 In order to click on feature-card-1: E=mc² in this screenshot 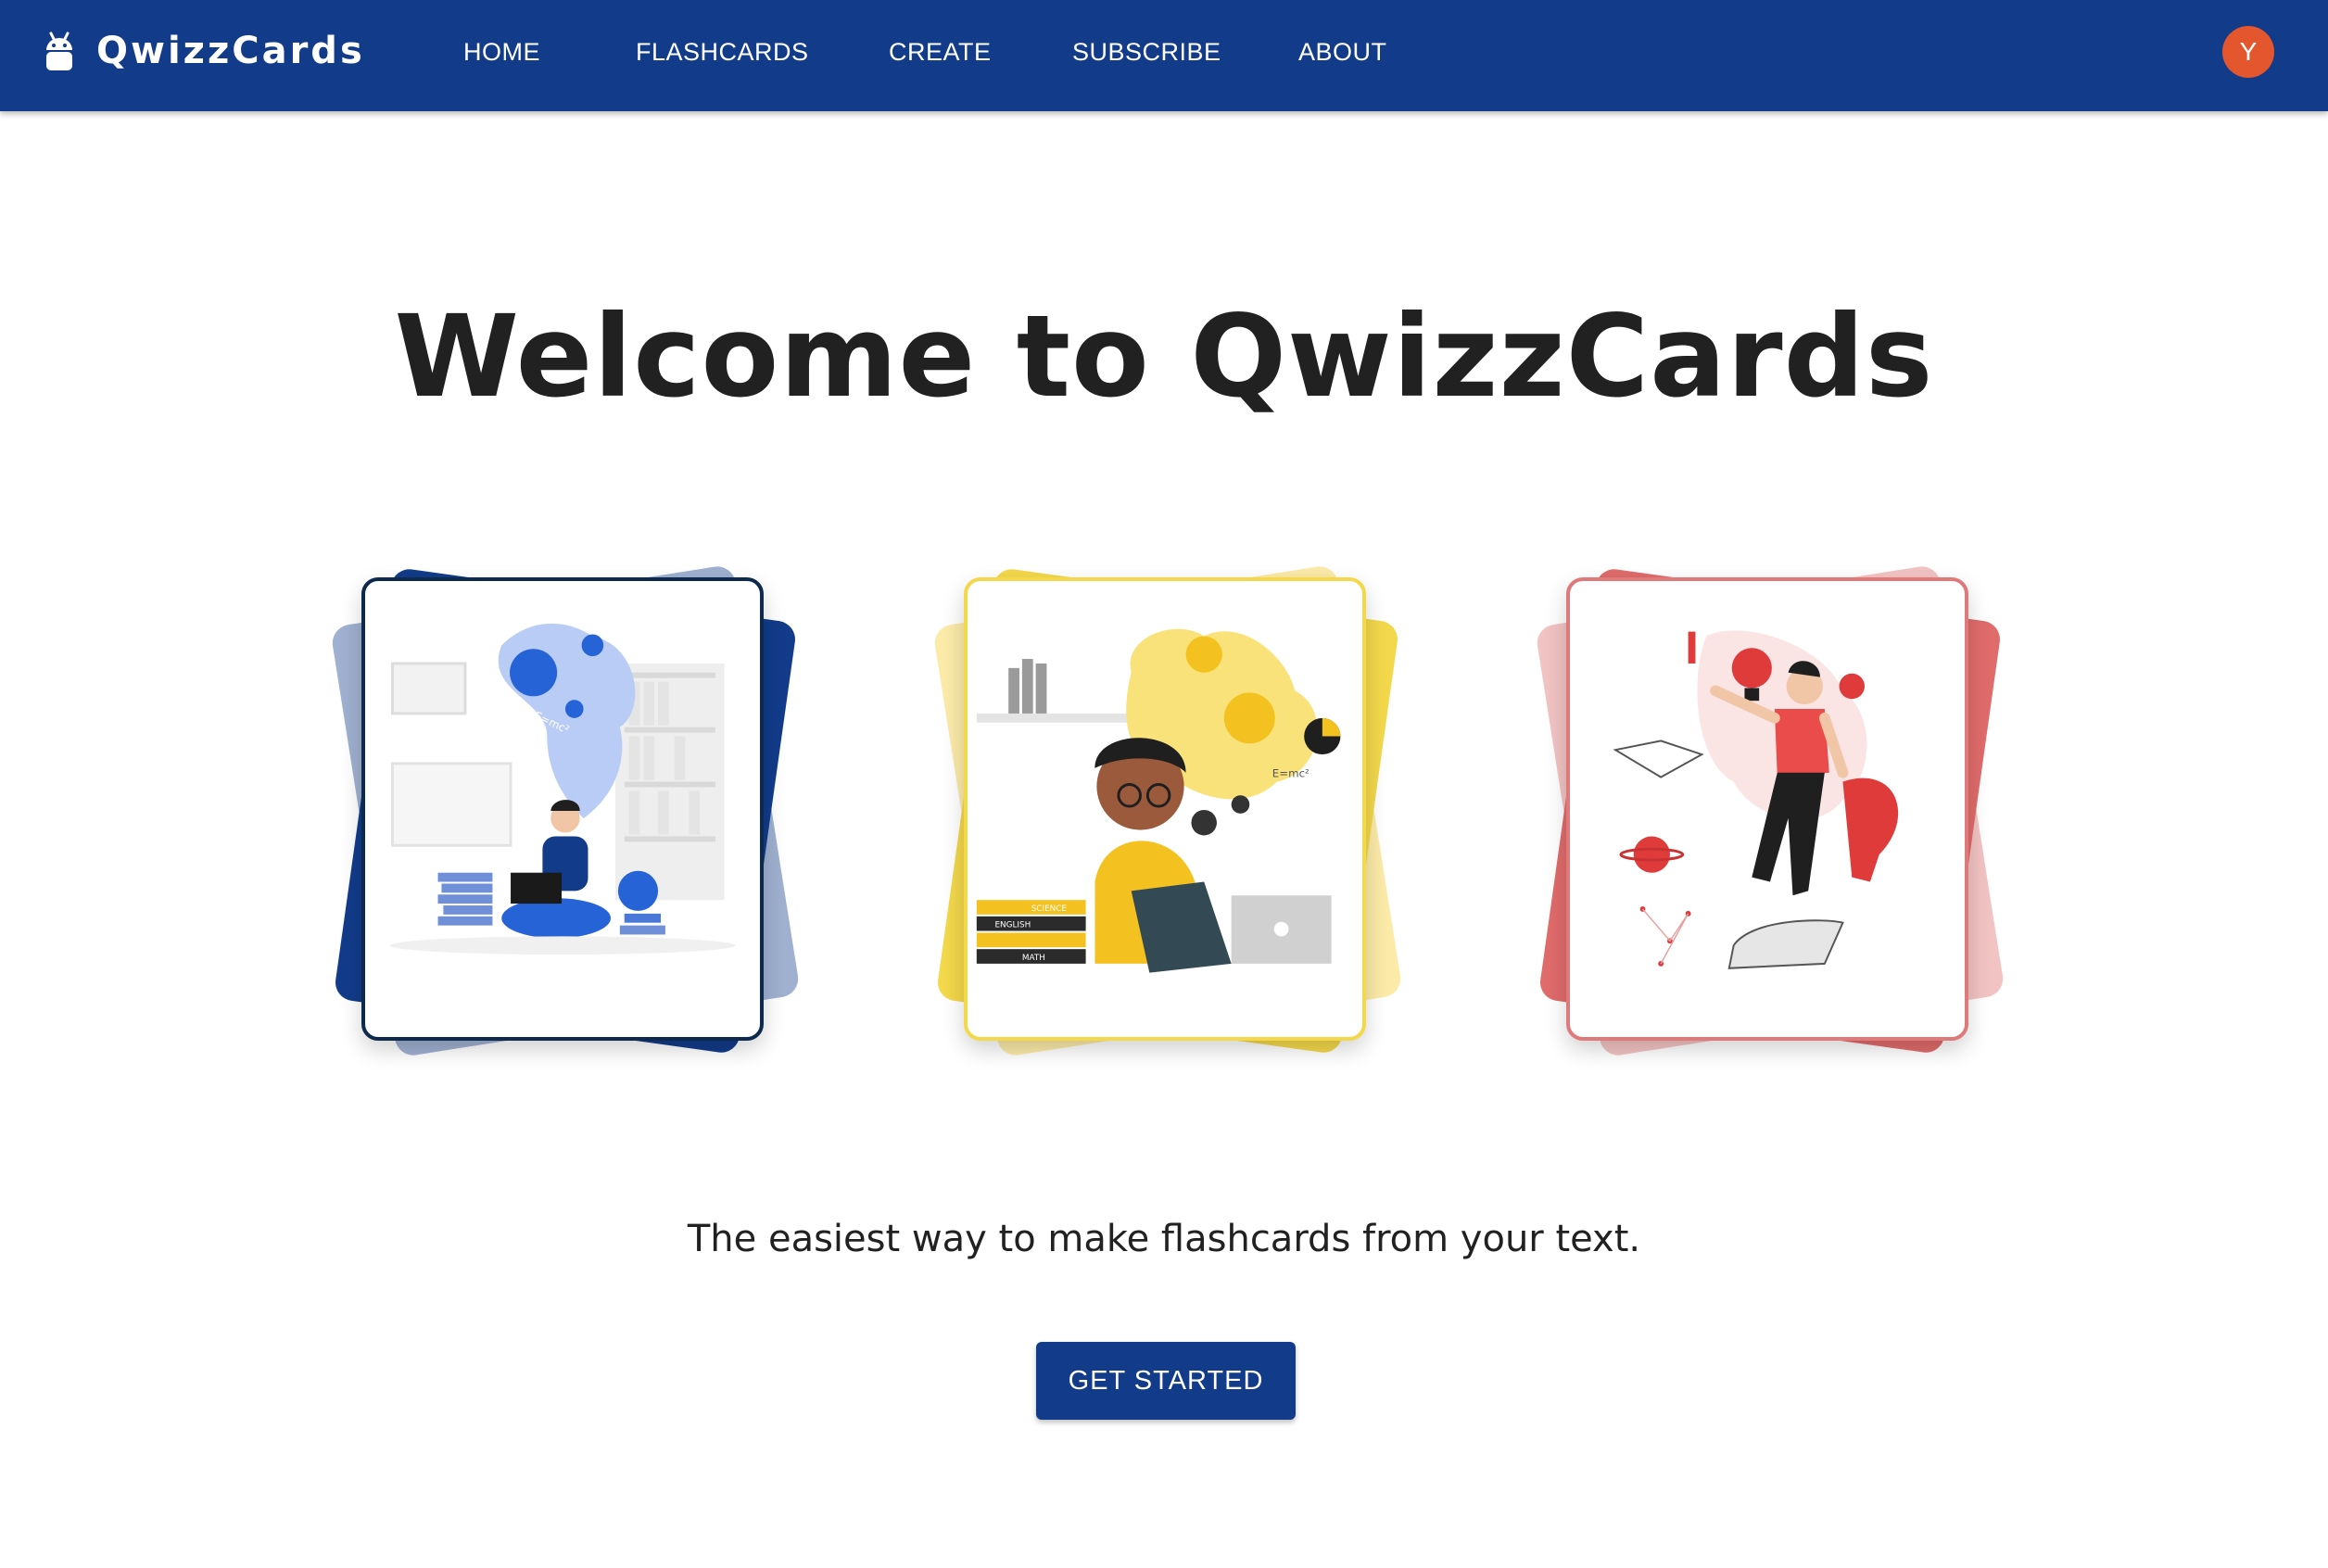, I will do `click(565, 811)`.